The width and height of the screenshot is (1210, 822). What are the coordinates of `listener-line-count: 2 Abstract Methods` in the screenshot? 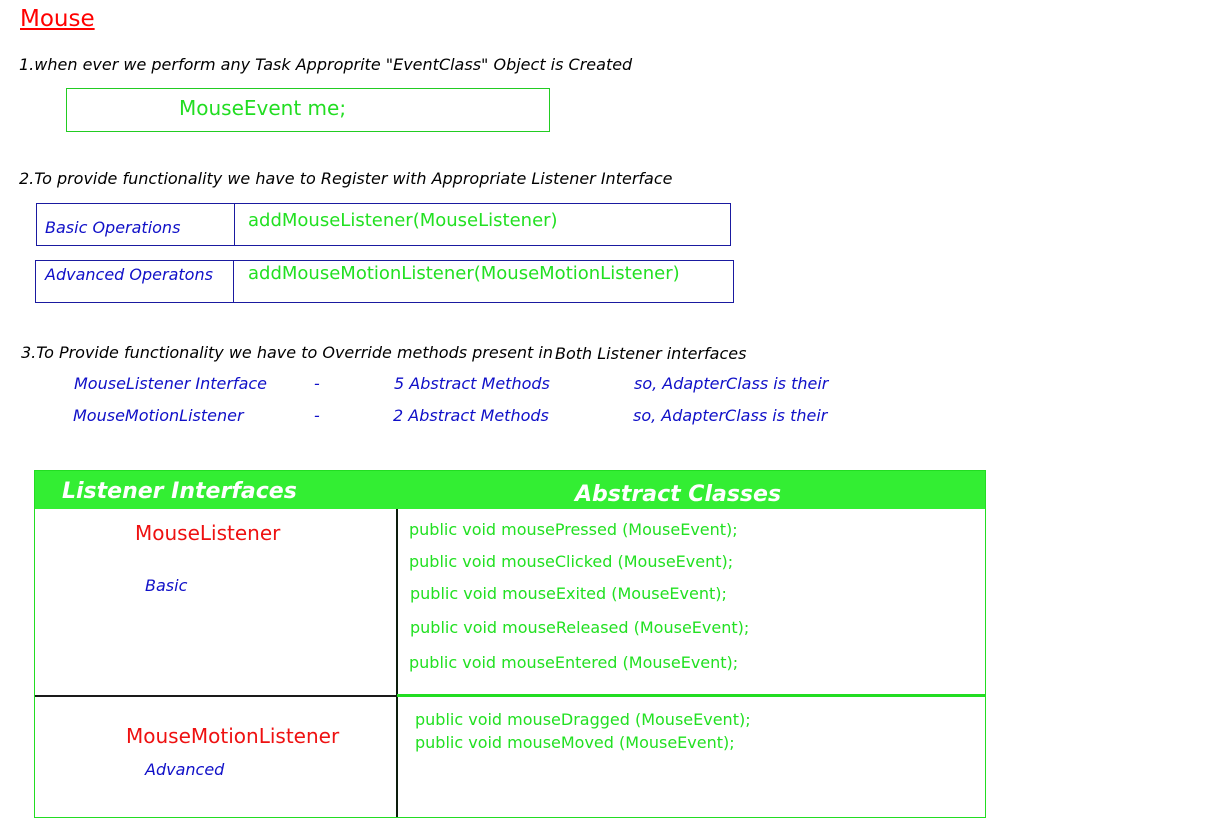 It's located at (471, 415).